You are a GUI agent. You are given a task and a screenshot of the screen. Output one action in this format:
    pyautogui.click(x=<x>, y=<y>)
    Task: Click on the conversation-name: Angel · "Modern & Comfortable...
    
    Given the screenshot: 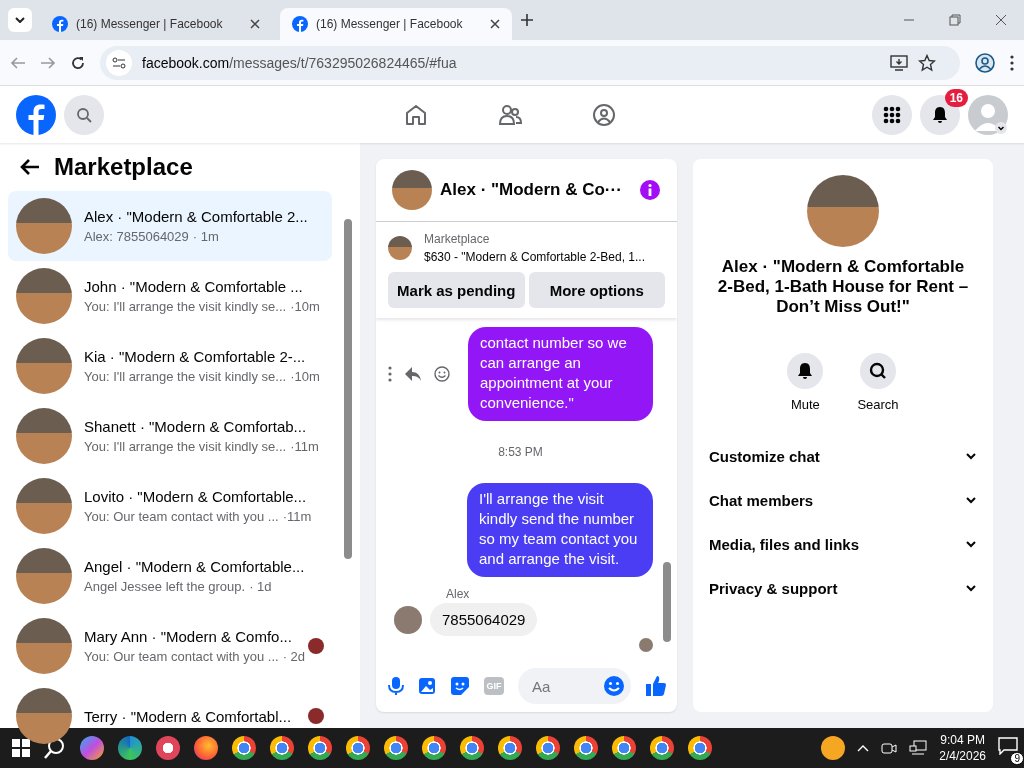 What is the action you would take?
    pyautogui.click(x=195, y=566)
    